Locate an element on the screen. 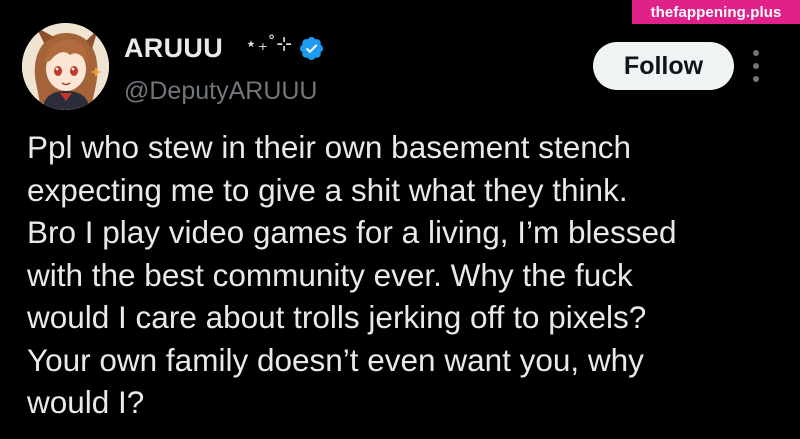 Image resolution: width=800 pixels, height=439 pixels. name-decoration: ⋆₊˚⊹ is located at coordinates (269, 44).